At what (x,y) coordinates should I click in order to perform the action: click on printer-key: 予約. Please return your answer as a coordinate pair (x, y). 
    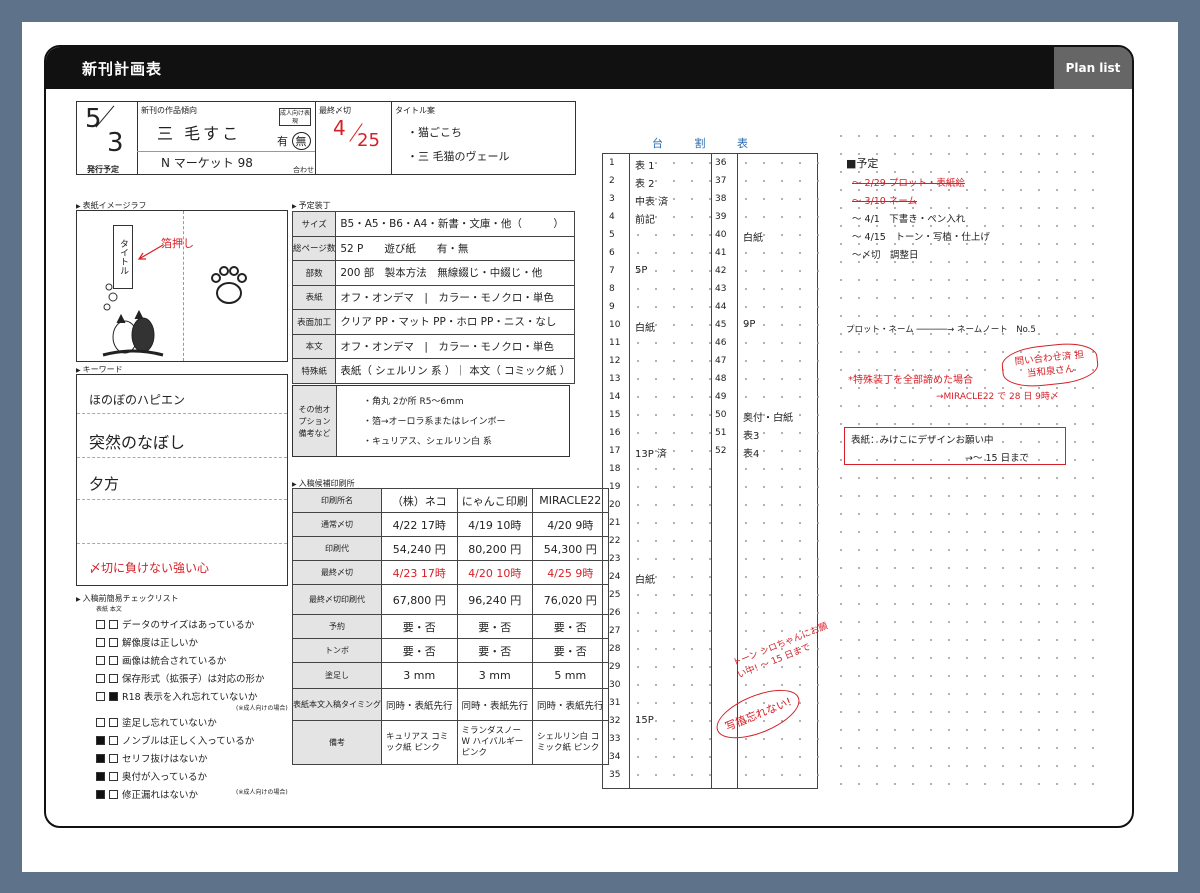
    Looking at the image, I should click on (337, 626).